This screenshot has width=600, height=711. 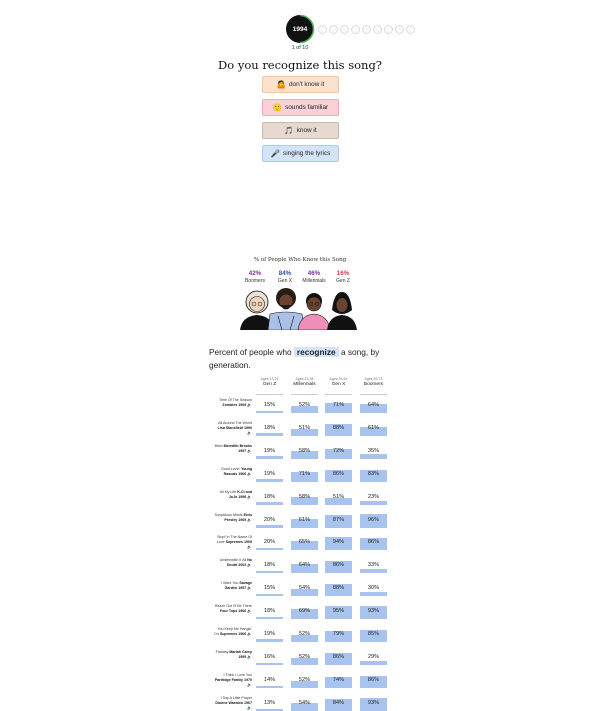 What do you see at coordinates (338, 612) in the screenshot?
I see `table-cell: 95%` at bounding box center [338, 612].